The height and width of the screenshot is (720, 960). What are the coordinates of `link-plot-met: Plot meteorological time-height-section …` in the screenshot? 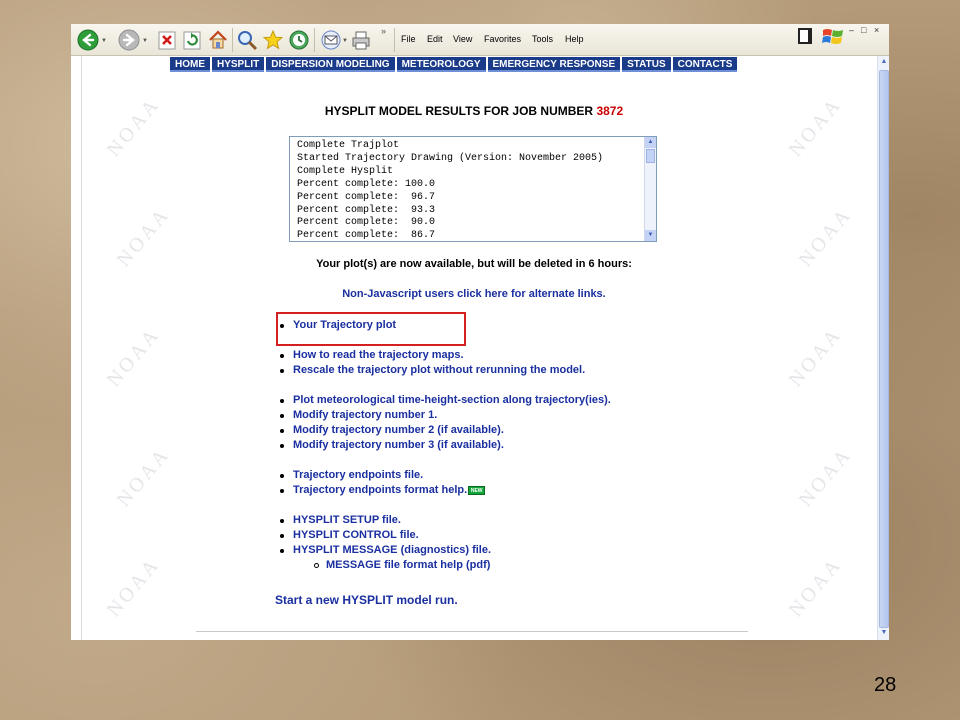 It's located at (445, 400).